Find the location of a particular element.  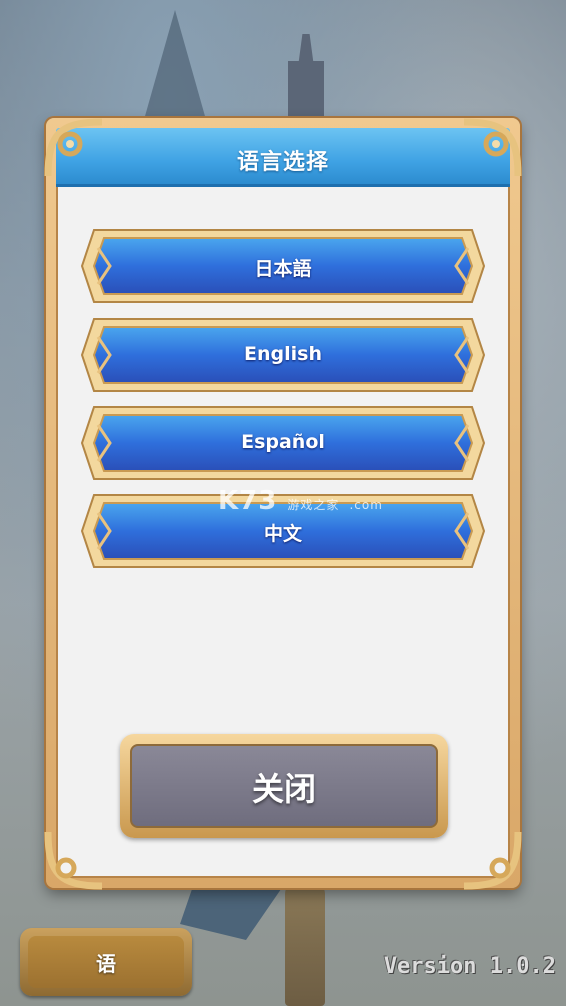

dialog-title-bar: 语言选择 is located at coordinates (283, 157).